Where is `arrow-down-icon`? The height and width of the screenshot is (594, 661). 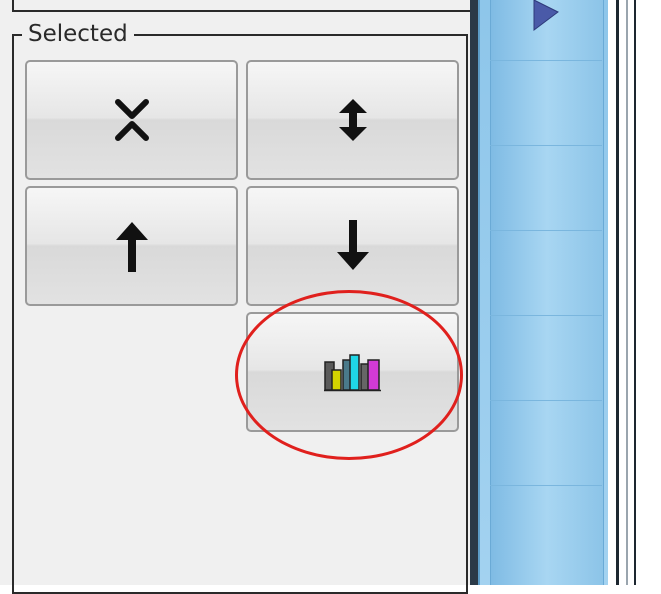 arrow-down-icon is located at coordinates (352, 245).